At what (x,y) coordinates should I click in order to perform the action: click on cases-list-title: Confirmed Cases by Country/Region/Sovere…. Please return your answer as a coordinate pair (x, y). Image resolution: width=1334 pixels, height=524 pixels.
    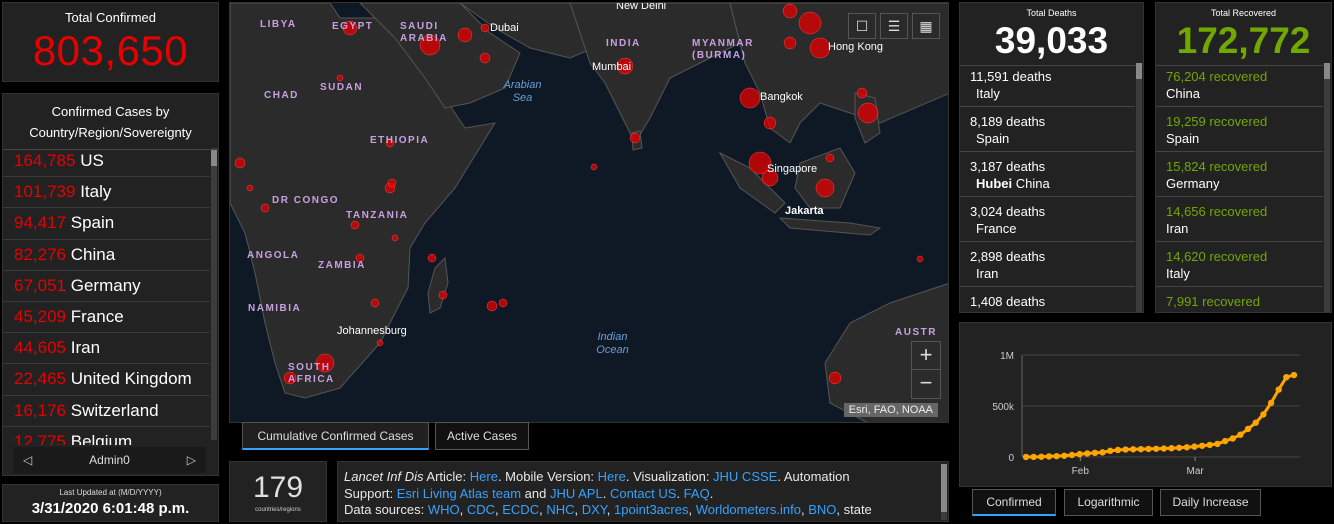
    Looking at the image, I should click on (110, 122).